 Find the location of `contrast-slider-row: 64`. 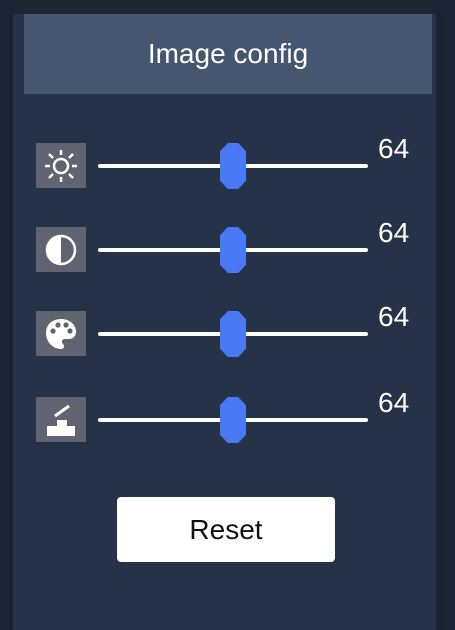

contrast-slider-row: 64 is located at coordinates (236, 247).